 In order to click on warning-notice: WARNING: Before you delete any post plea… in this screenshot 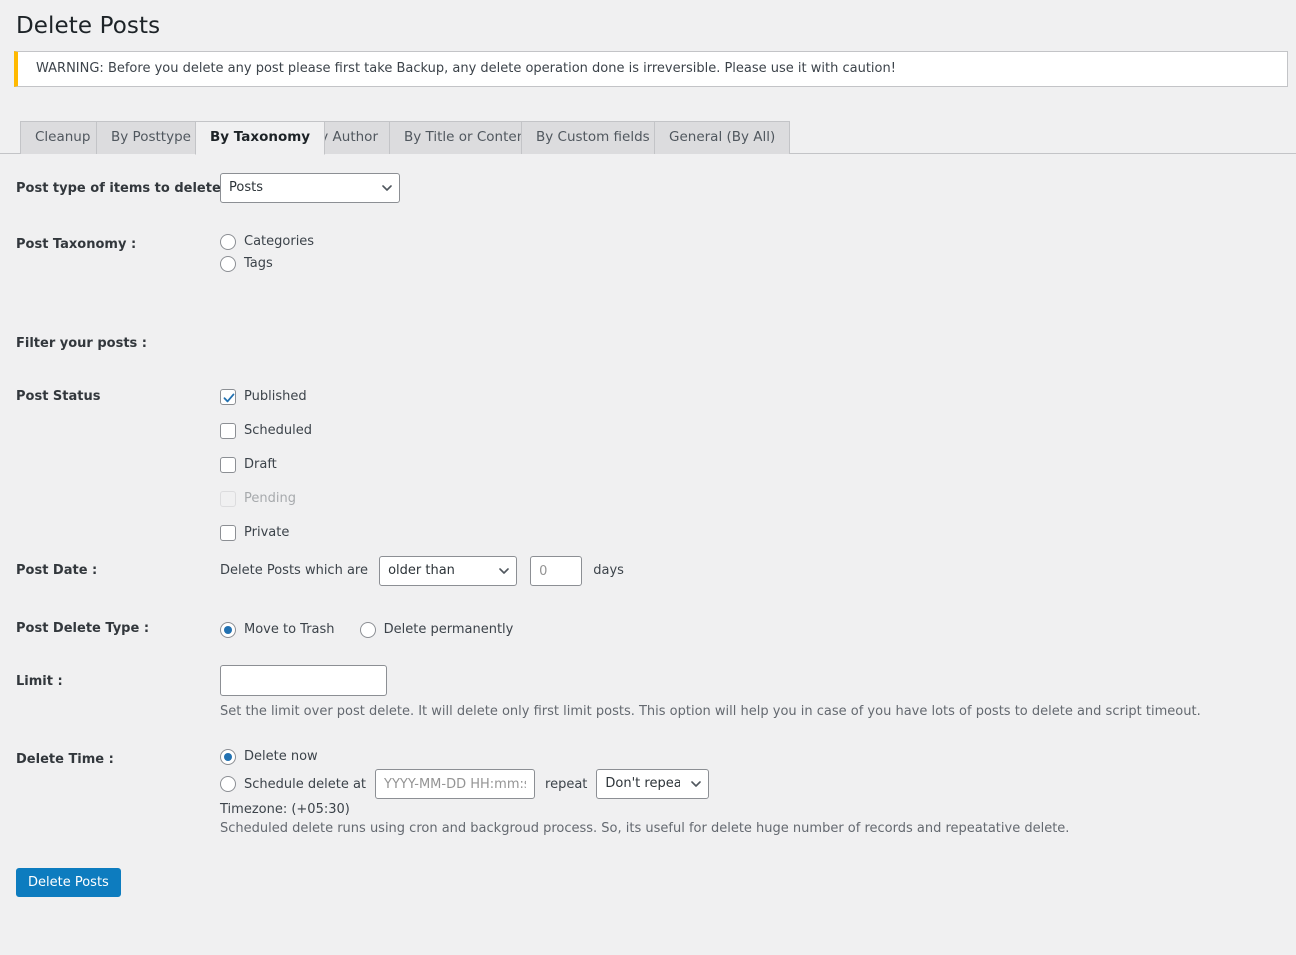, I will do `click(651, 69)`.